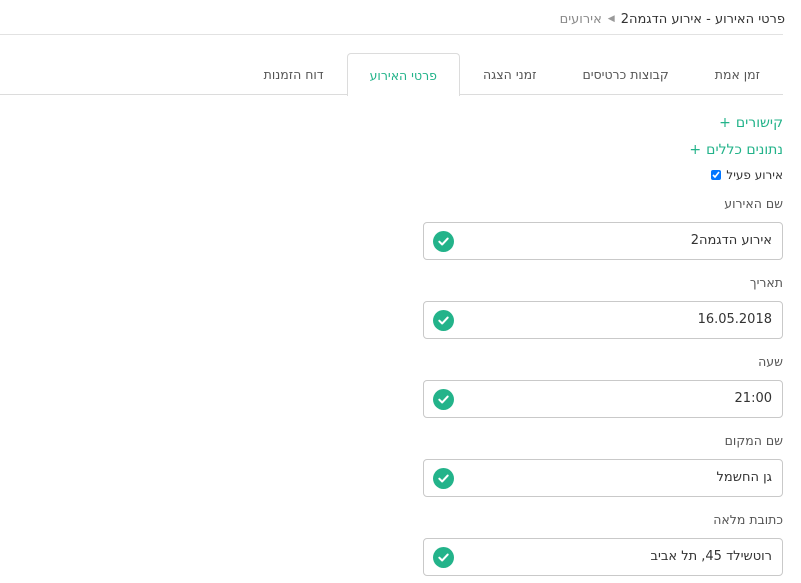 This screenshot has width=801, height=583. I want to click on address-label: כתובת מלאה, so click(748, 519).